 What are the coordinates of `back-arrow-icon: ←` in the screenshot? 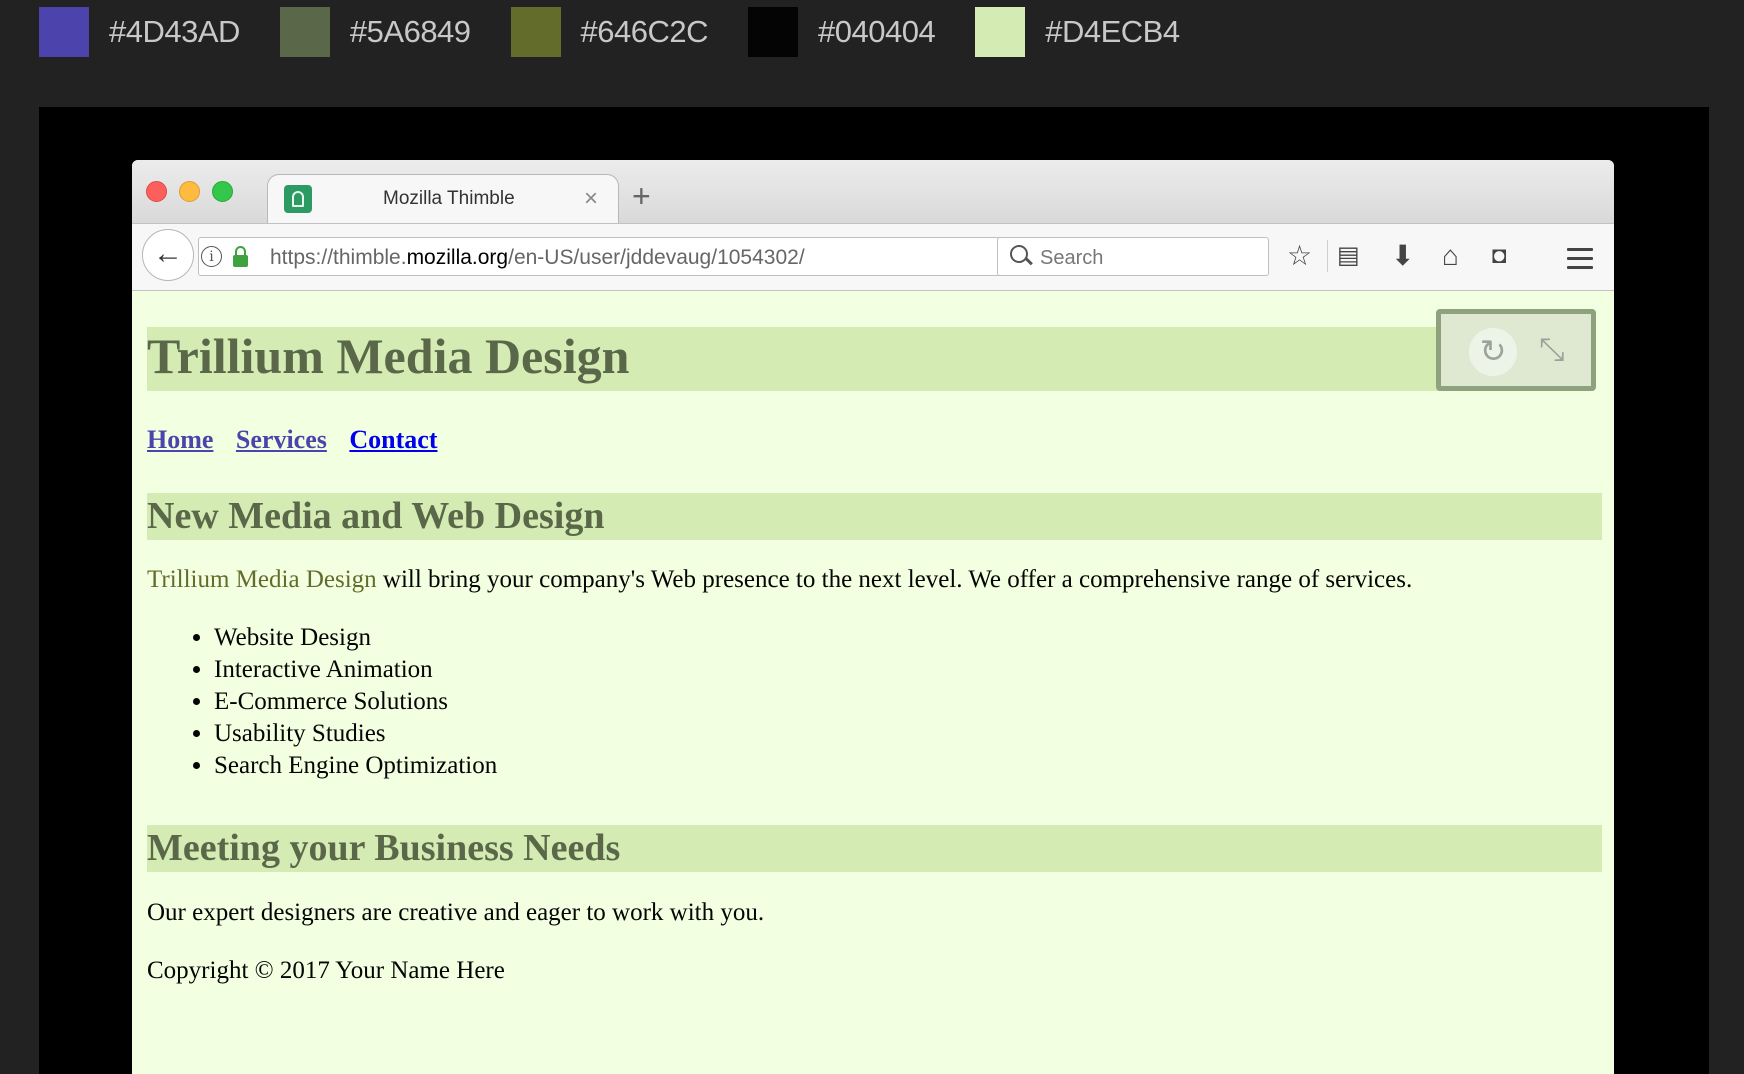 It's located at (168, 253).